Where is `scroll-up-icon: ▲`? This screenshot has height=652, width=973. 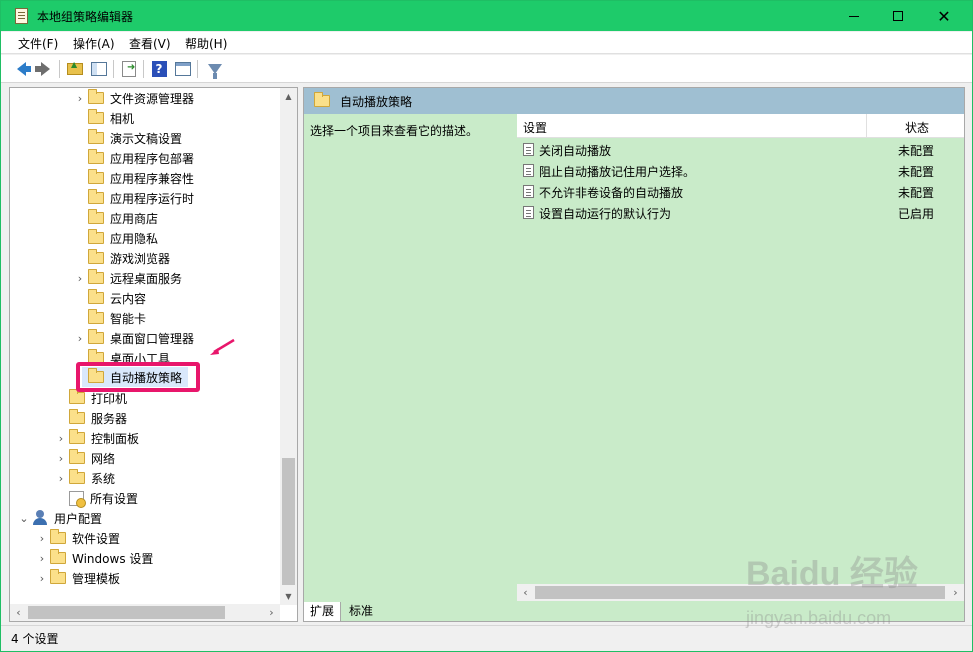
scroll-up-icon: ▲ is located at coordinates (288, 96).